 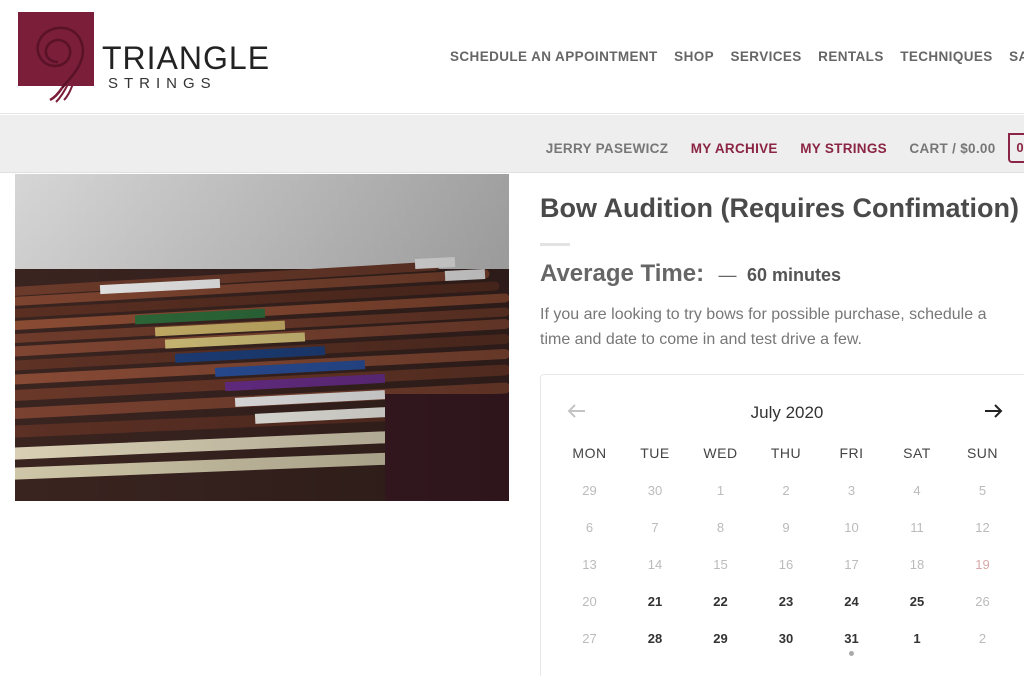 I want to click on calendar-day: 6, so click(x=589, y=527).